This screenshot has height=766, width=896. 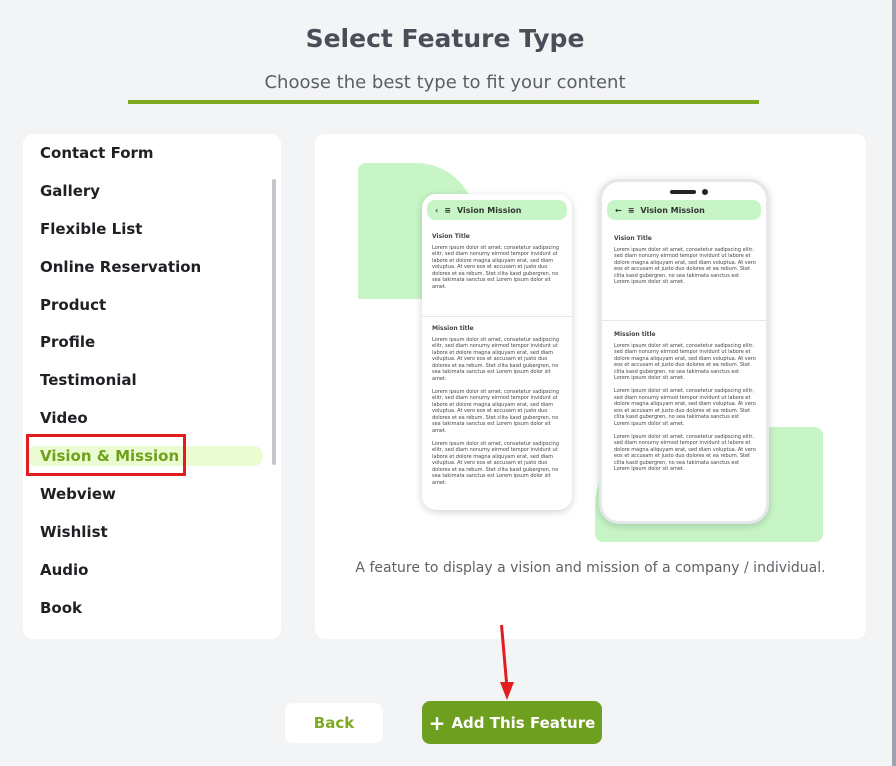 What do you see at coordinates (74, 532) in the screenshot?
I see `feature-item-wishlist: Wishlist` at bounding box center [74, 532].